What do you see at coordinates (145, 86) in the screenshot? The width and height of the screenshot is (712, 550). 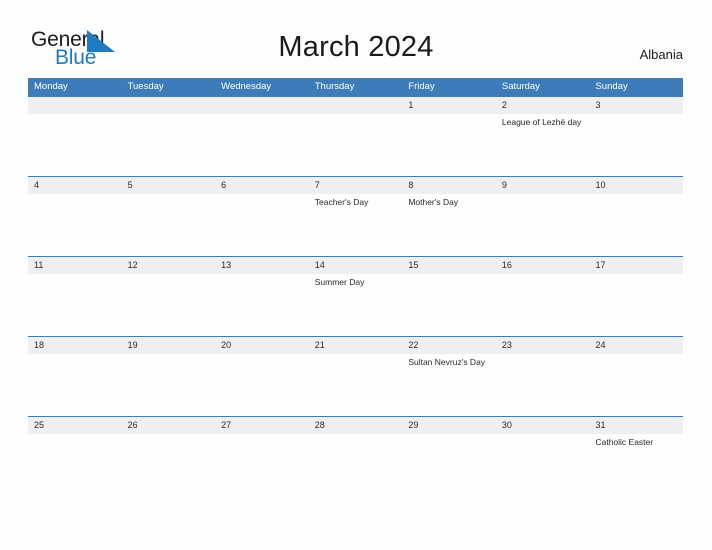 I see `weekday-header-tuesday: Tuesday` at bounding box center [145, 86].